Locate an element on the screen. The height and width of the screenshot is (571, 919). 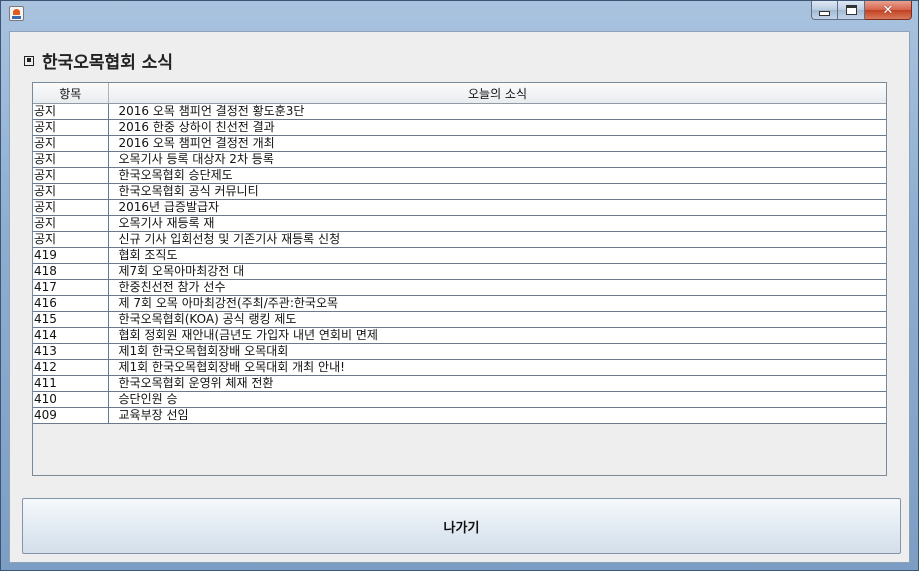
table-row: 417 한중친선전 참가 선수 is located at coordinates (459, 287).